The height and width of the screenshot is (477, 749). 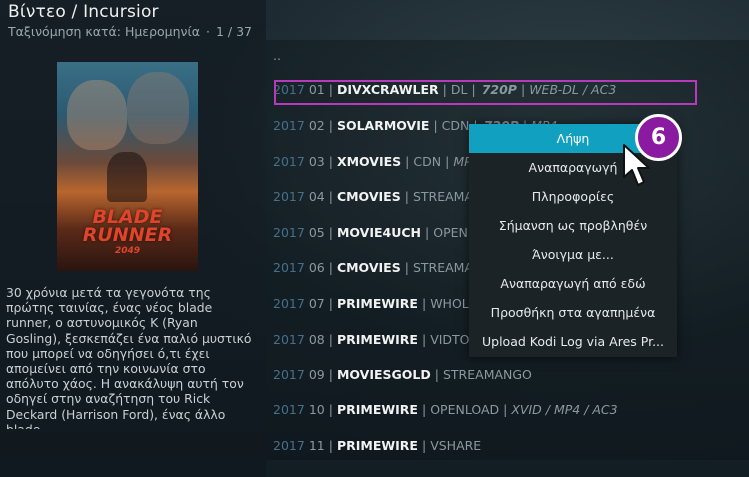 I want to click on item-format: XVID / MP4 / AC3, so click(x=564, y=409).